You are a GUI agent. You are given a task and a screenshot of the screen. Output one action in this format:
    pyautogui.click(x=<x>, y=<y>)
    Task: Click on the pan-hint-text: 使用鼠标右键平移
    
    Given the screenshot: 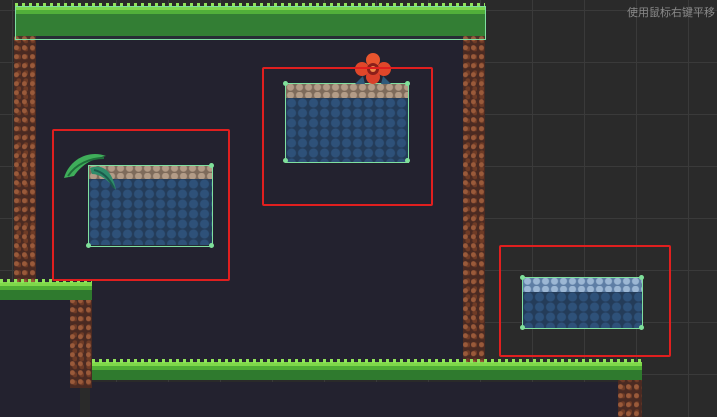 What is the action you would take?
    pyautogui.click(x=671, y=12)
    